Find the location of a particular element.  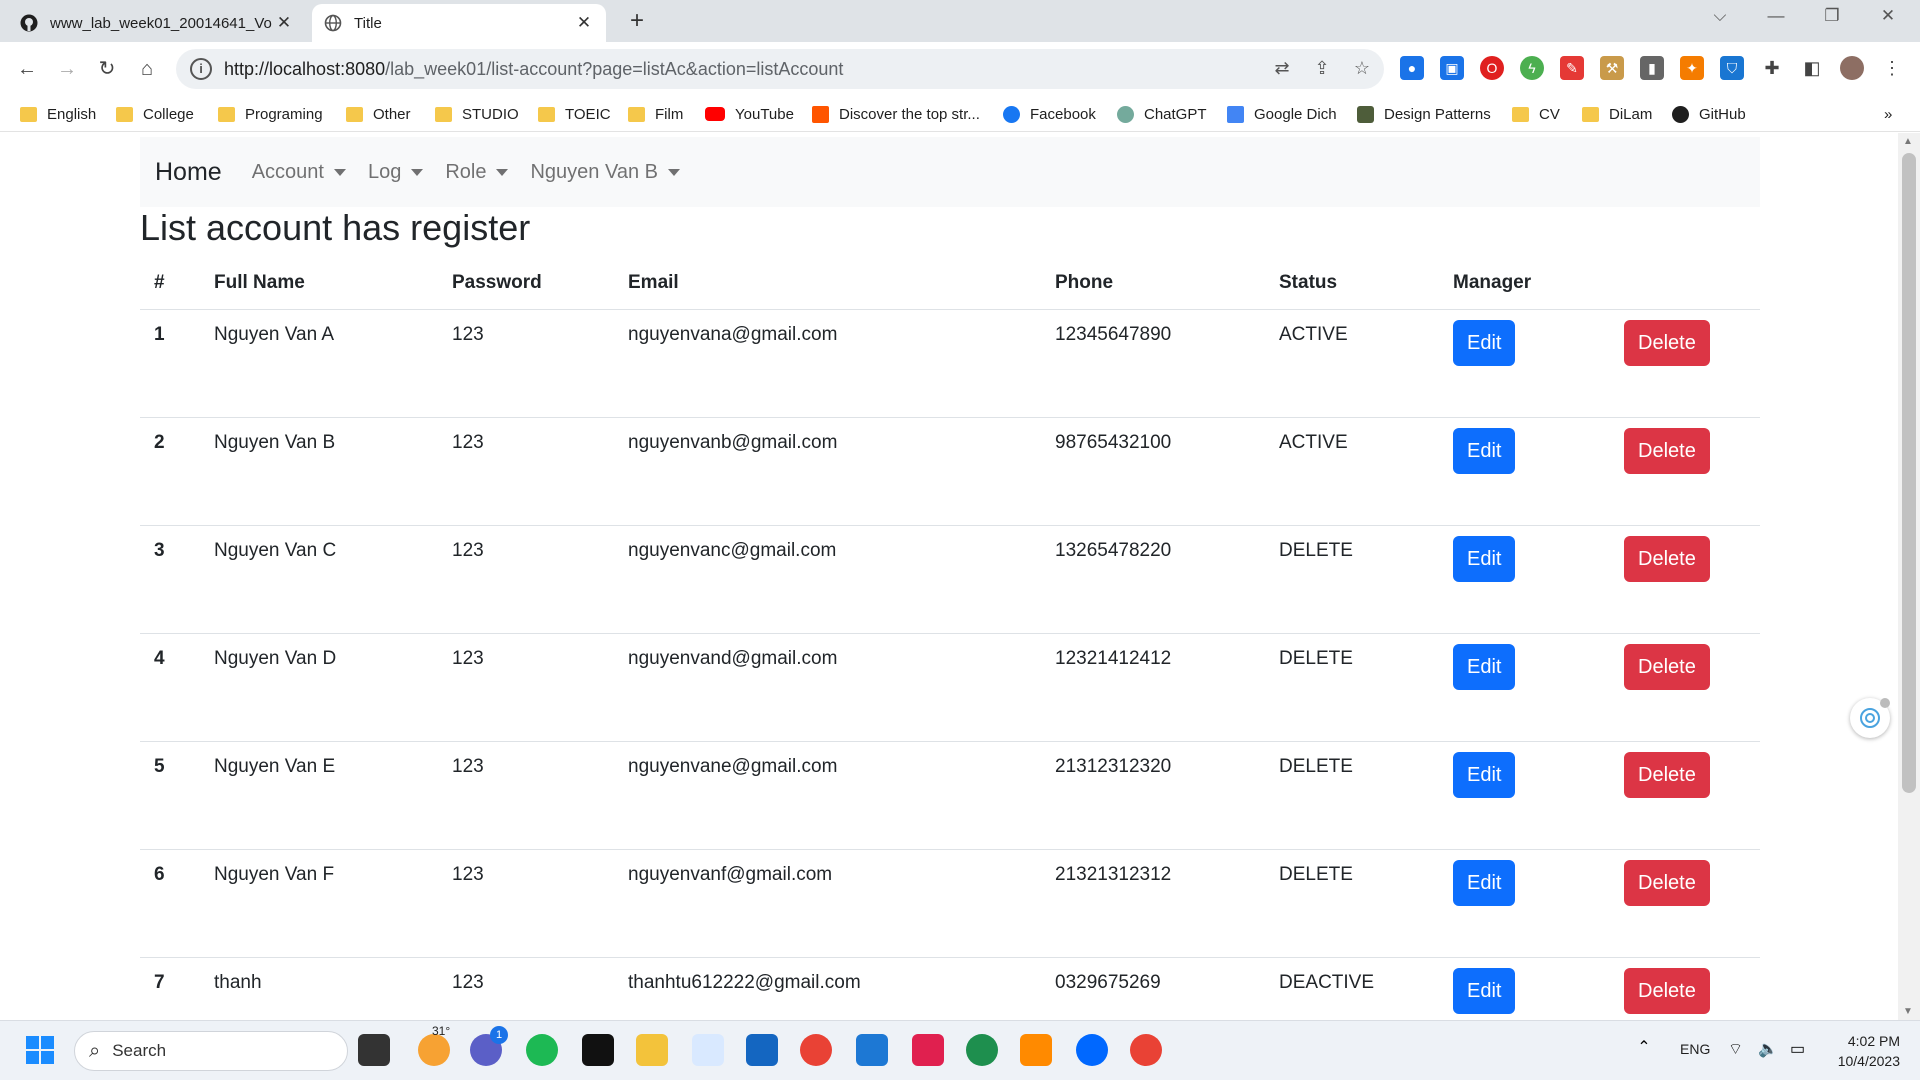

windows-start-icon is located at coordinates (40, 1050).